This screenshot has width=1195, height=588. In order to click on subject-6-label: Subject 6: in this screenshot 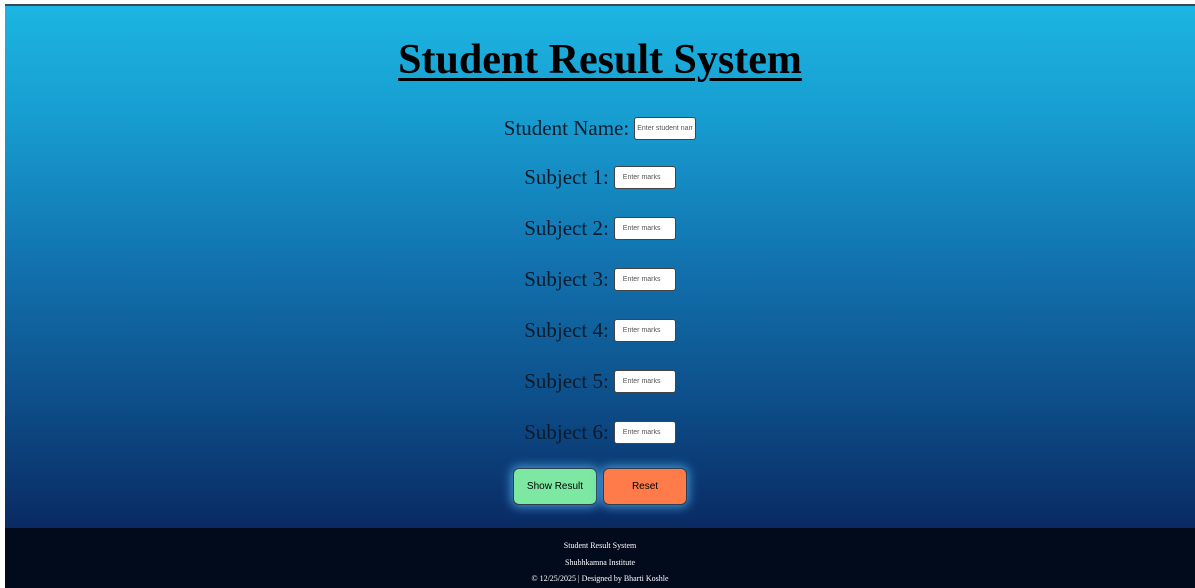, I will do `click(566, 431)`.